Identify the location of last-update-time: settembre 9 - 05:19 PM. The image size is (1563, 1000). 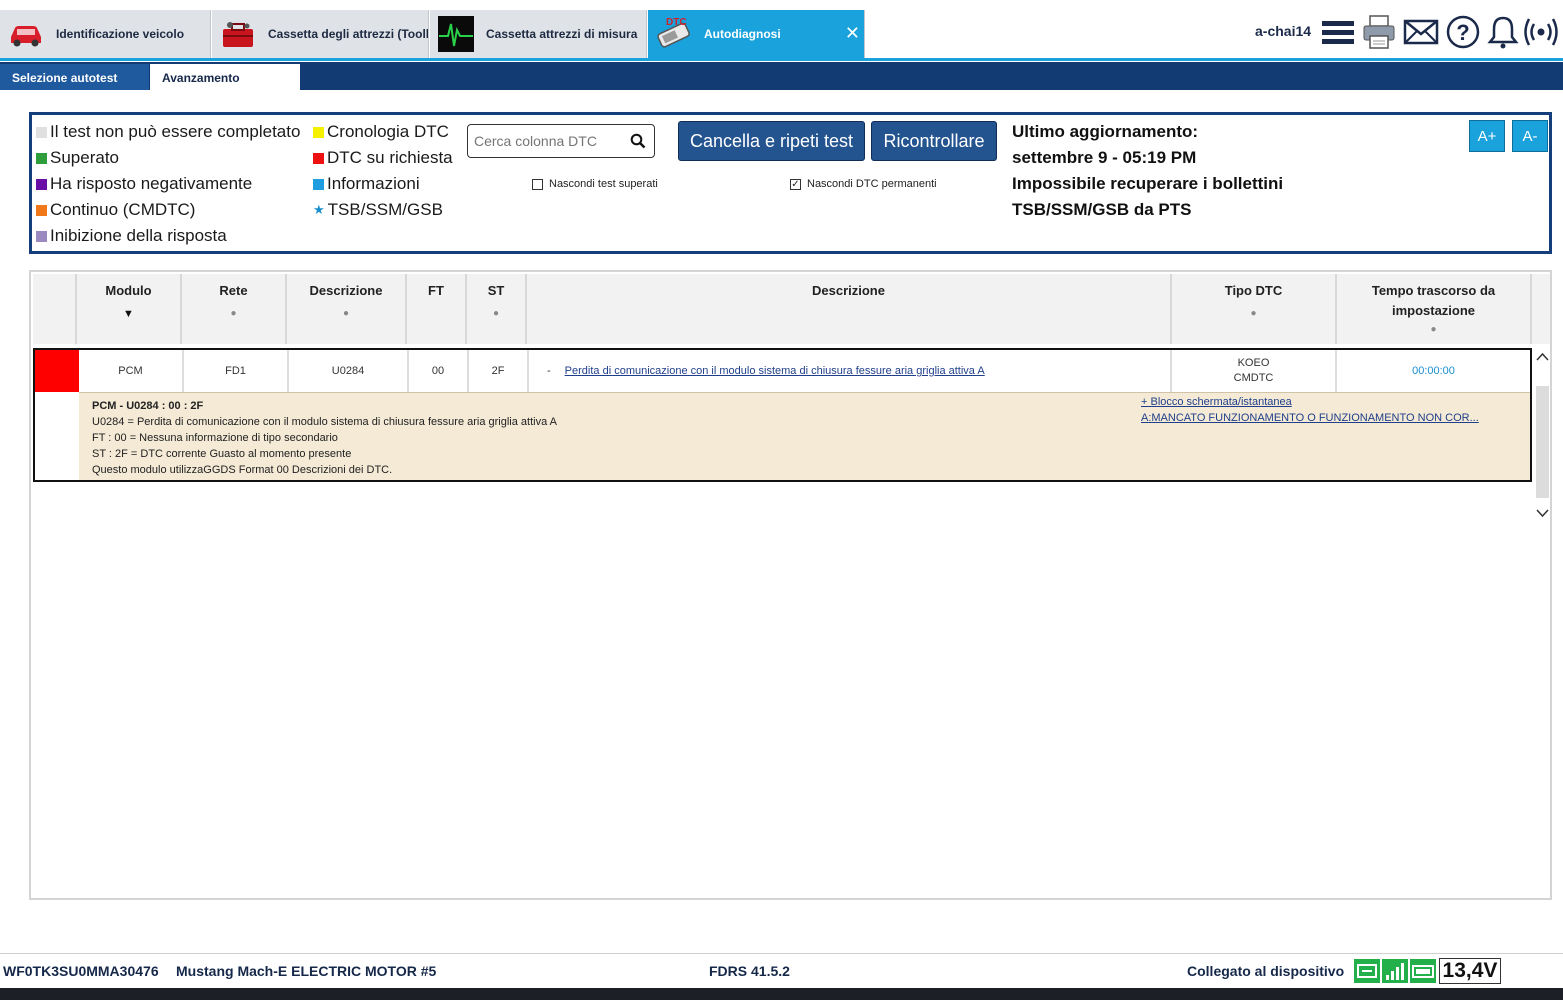
(1104, 157).